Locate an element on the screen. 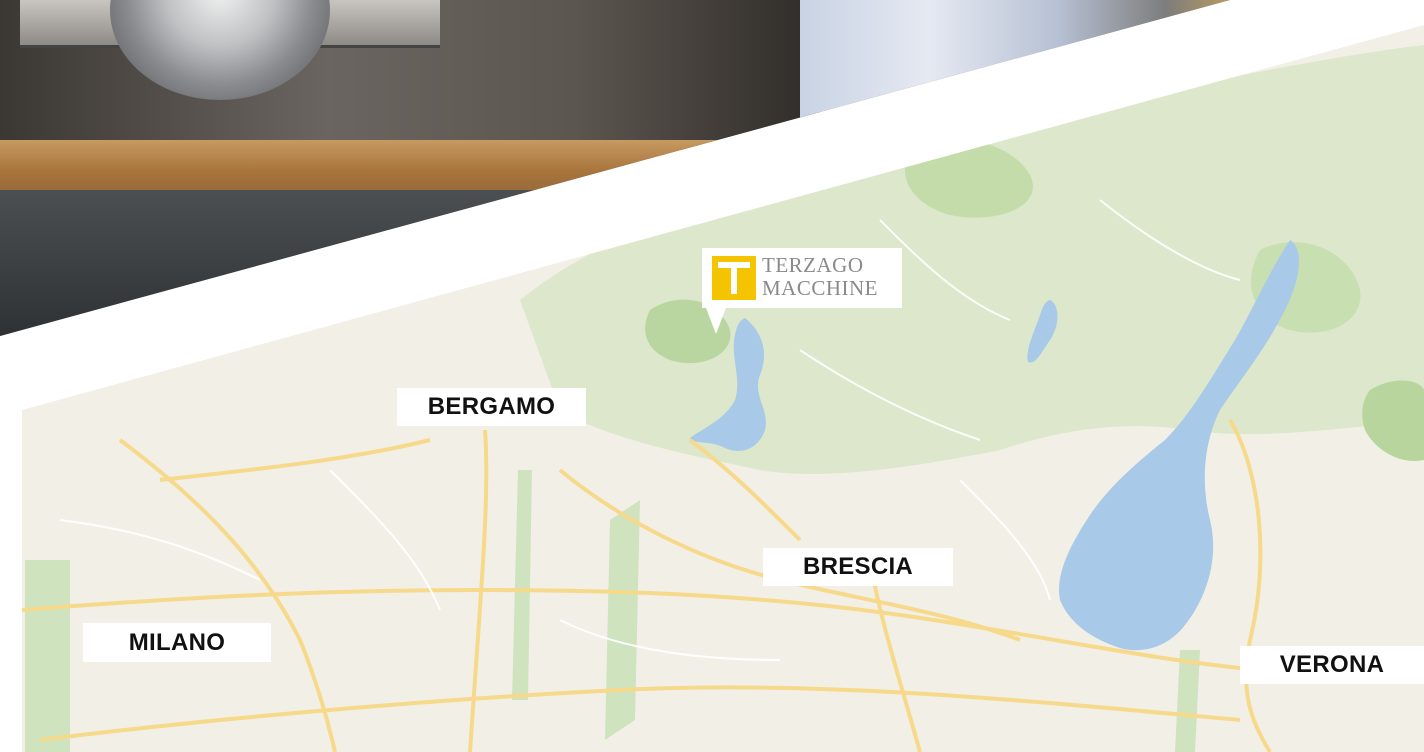  brand-line-2: MACCHINE is located at coordinates (820, 288).